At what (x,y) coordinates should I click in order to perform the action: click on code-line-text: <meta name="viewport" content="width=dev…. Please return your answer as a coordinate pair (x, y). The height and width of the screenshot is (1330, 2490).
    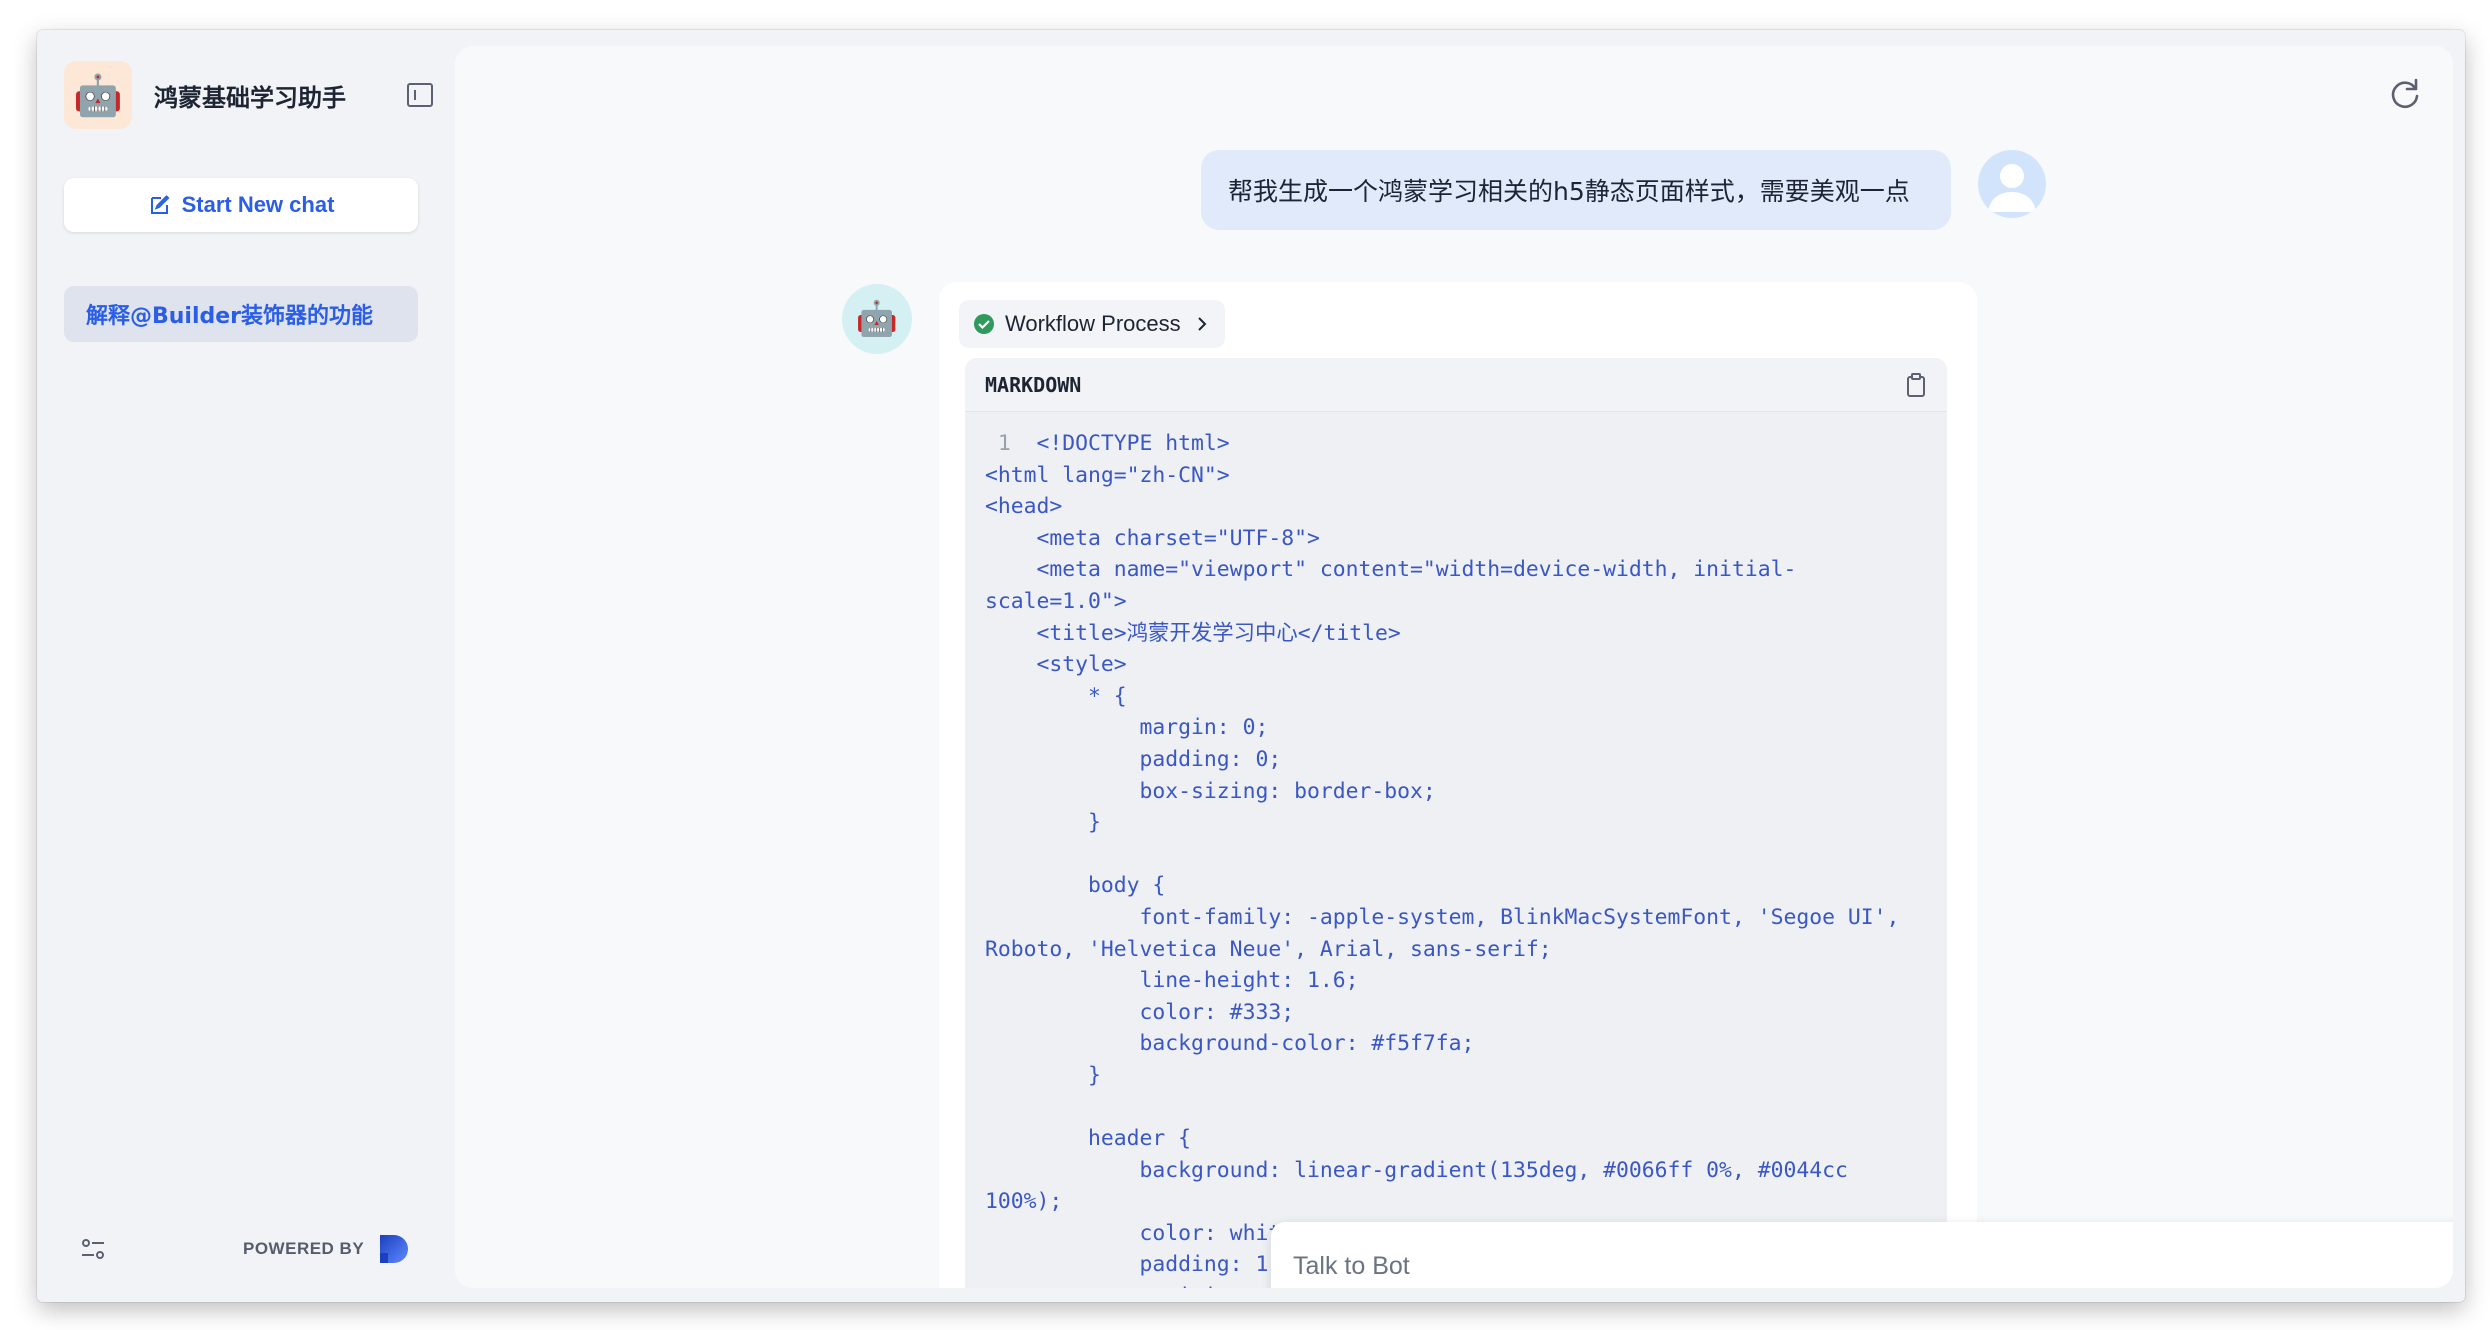
    Looking at the image, I should click on (1391, 570).